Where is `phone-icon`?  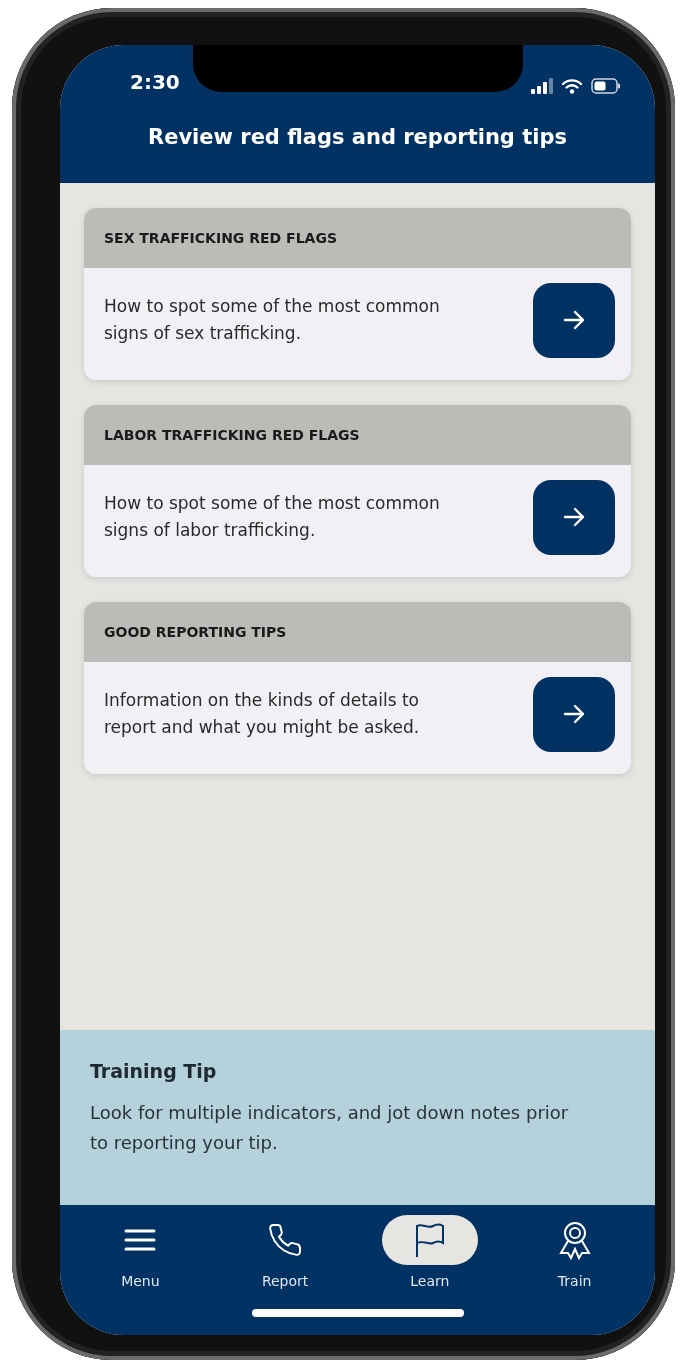
phone-icon is located at coordinates (285, 1240).